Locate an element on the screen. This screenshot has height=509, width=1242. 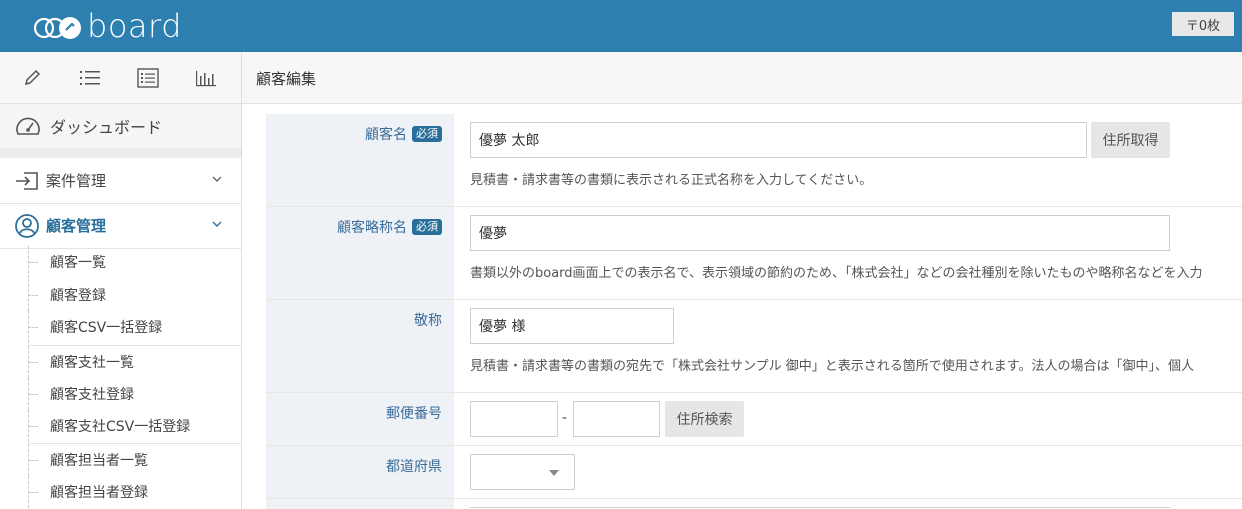
sidebar-item-dashboard: ダッシュボード is located at coordinates (120, 126).